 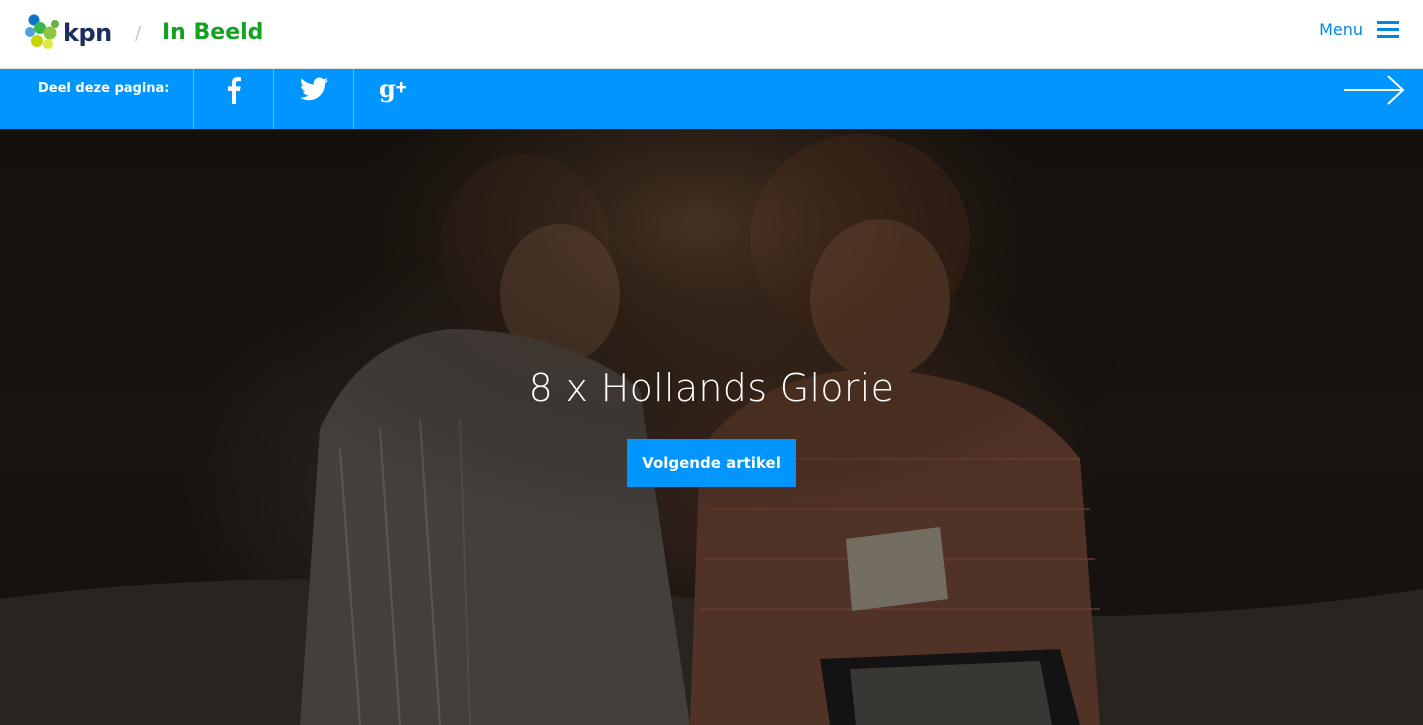 What do you see at coordinates (104, 88) in the screenshot?
I see `share-label: Deel deze pagina:` at bounding box center [104, 88].